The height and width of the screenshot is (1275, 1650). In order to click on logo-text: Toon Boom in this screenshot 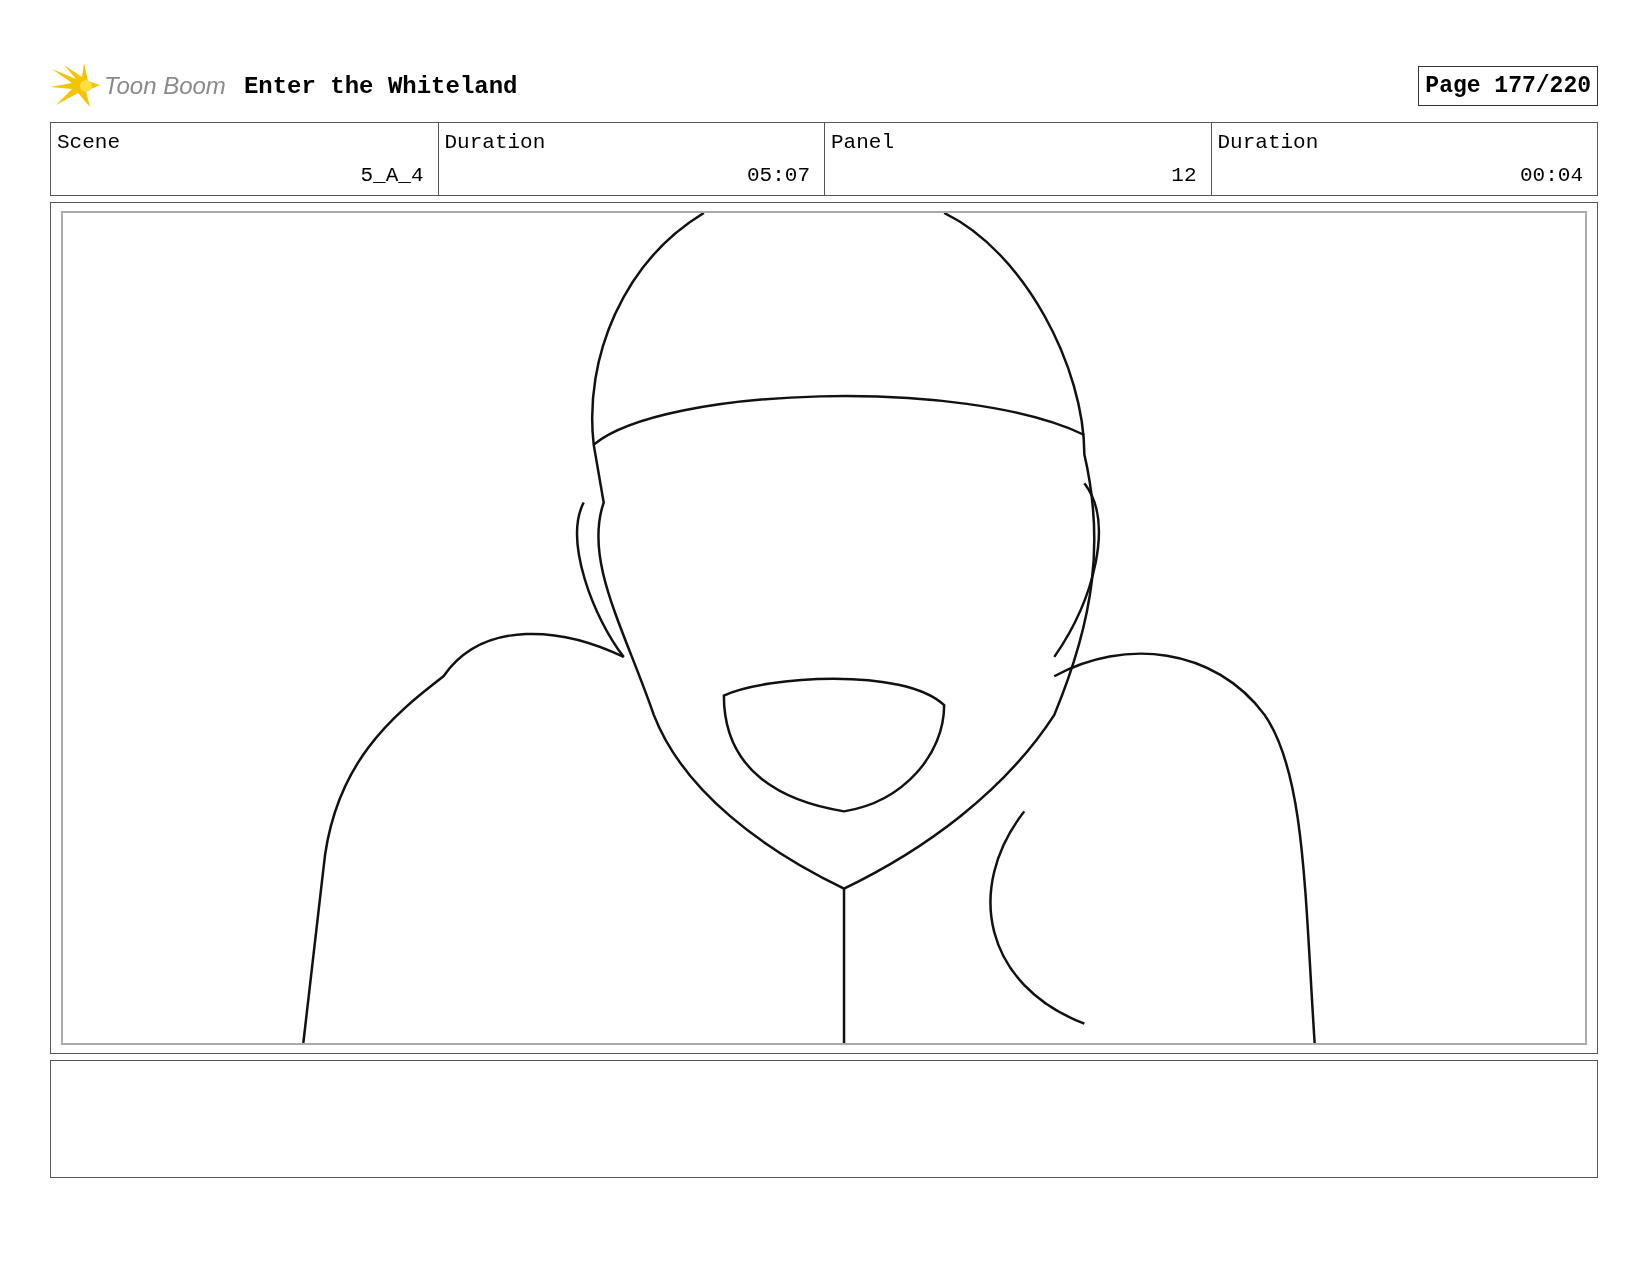, I will do `click(165, 86)`.